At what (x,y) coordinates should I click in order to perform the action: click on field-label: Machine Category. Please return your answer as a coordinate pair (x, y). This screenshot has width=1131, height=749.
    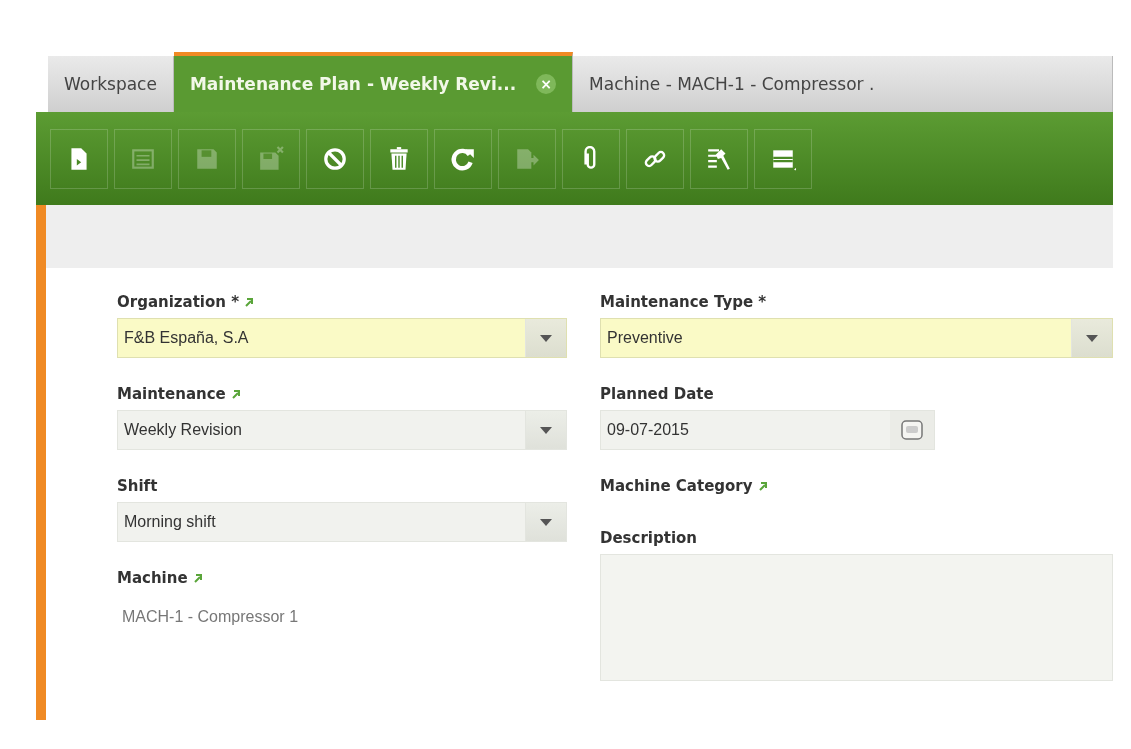
    Looking at the image, I should click on (676, 486).